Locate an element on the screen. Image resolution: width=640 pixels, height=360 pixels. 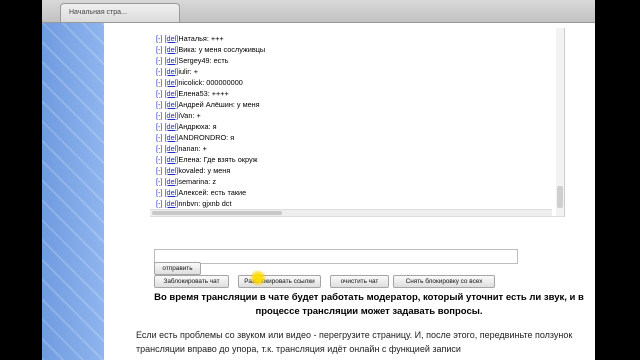
message-text: Елена: Где взять окруж is located at coordinates (218, 159).